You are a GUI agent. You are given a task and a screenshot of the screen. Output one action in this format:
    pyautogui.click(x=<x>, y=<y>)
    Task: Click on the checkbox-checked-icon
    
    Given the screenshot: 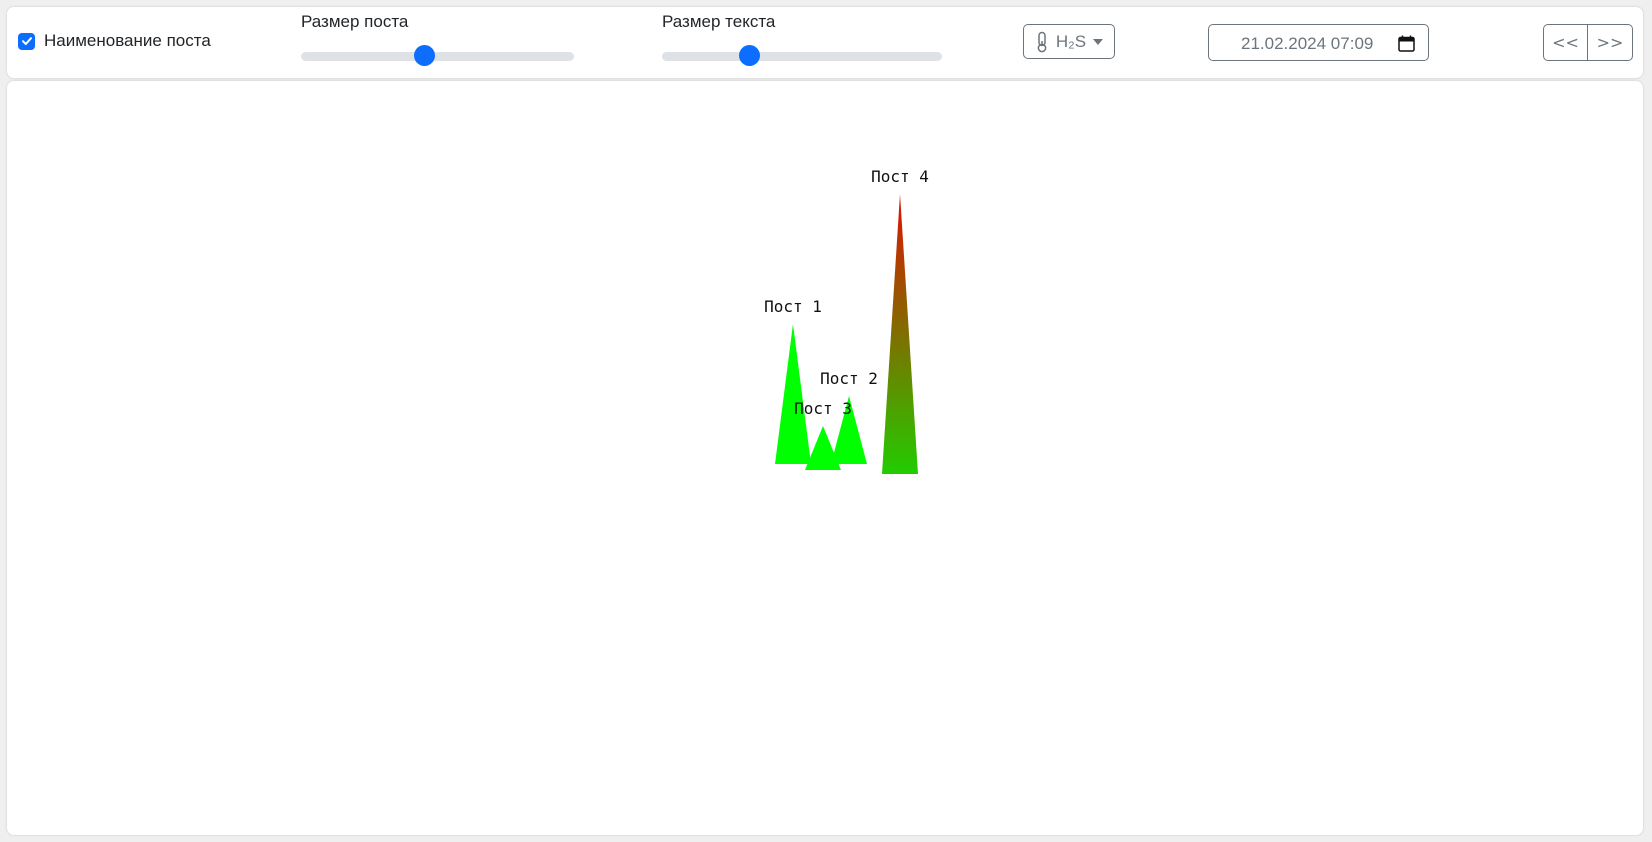 What is the action you would take?
    pyautogui.click(x=26, y=41)
    